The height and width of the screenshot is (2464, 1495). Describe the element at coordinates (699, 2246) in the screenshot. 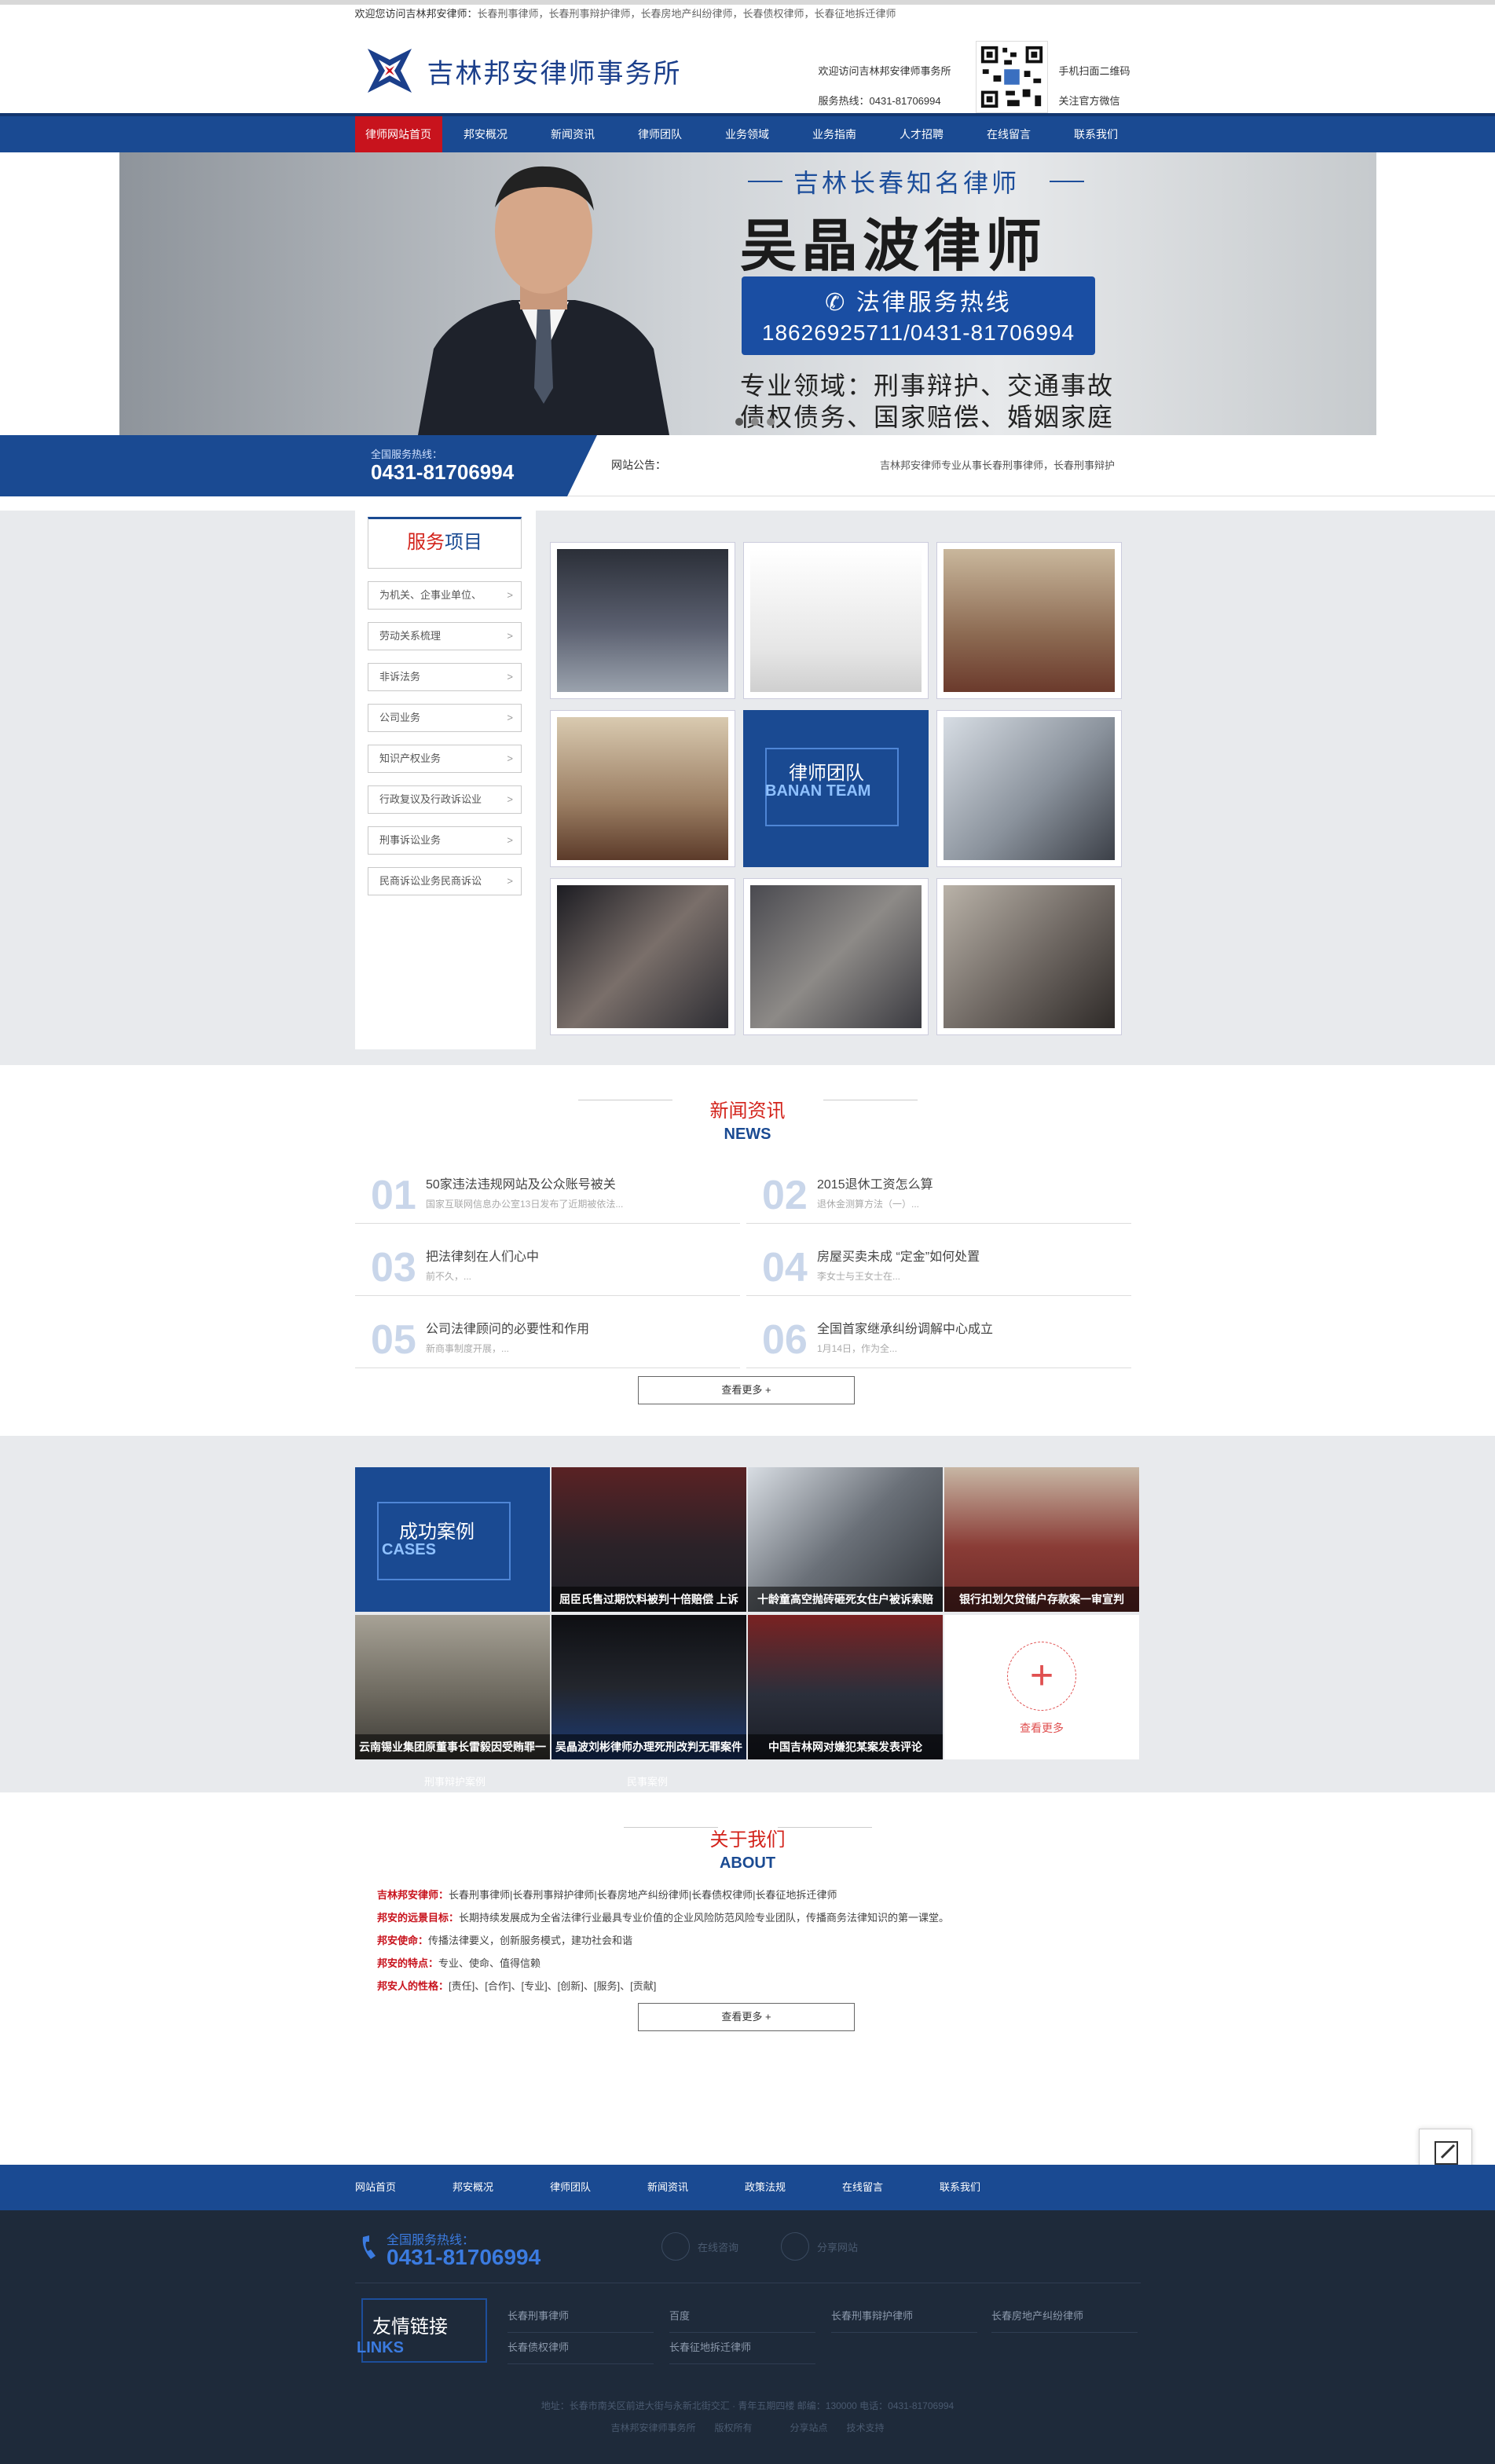

I see `online-consult: 在线咨询` at that location.